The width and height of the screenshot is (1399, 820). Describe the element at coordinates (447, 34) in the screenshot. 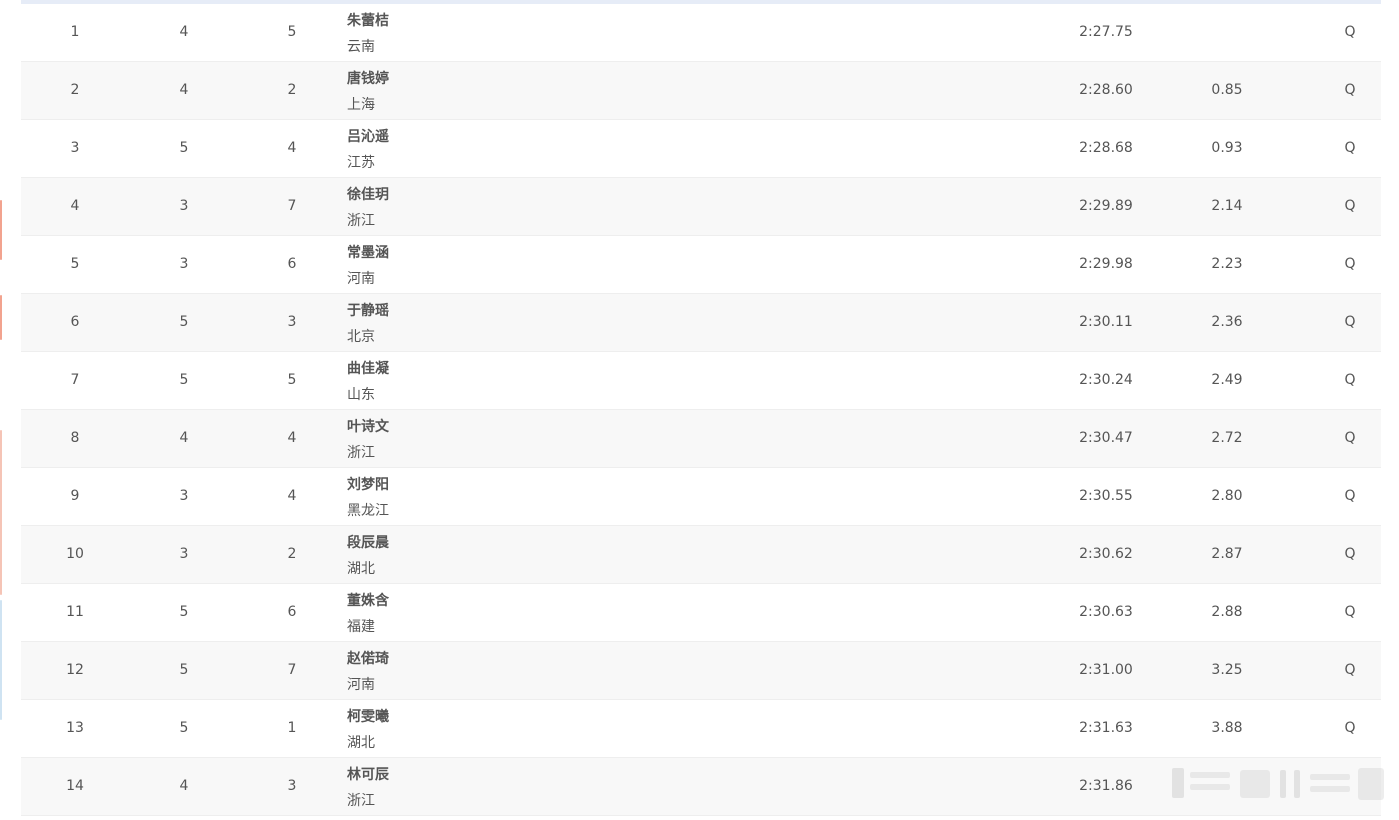

I see `athlete-info: 朱蕾桔 云南` at that location.